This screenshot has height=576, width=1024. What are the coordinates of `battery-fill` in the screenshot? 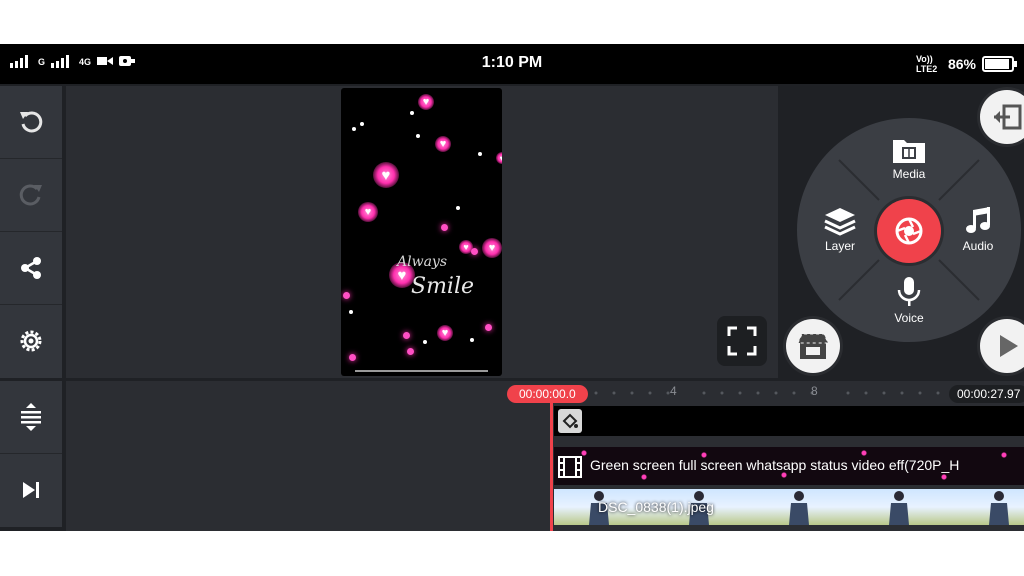 It's located at (997, 64).